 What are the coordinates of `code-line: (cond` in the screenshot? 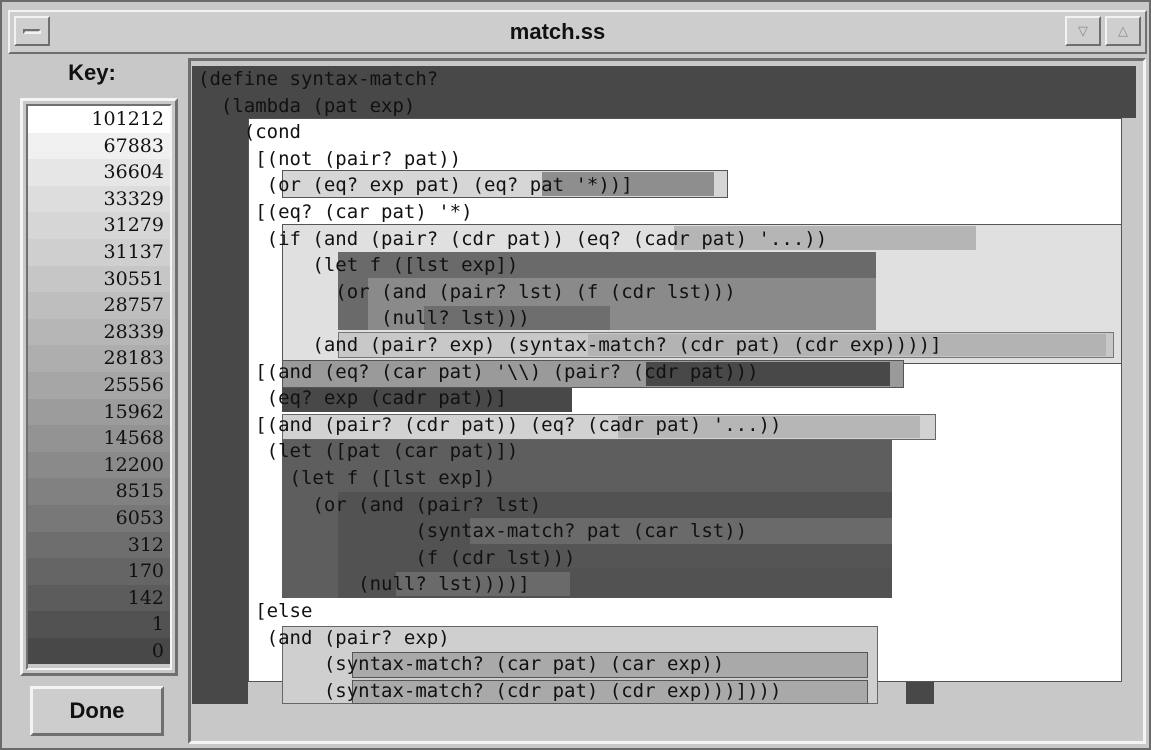 It's located at (249, 132).